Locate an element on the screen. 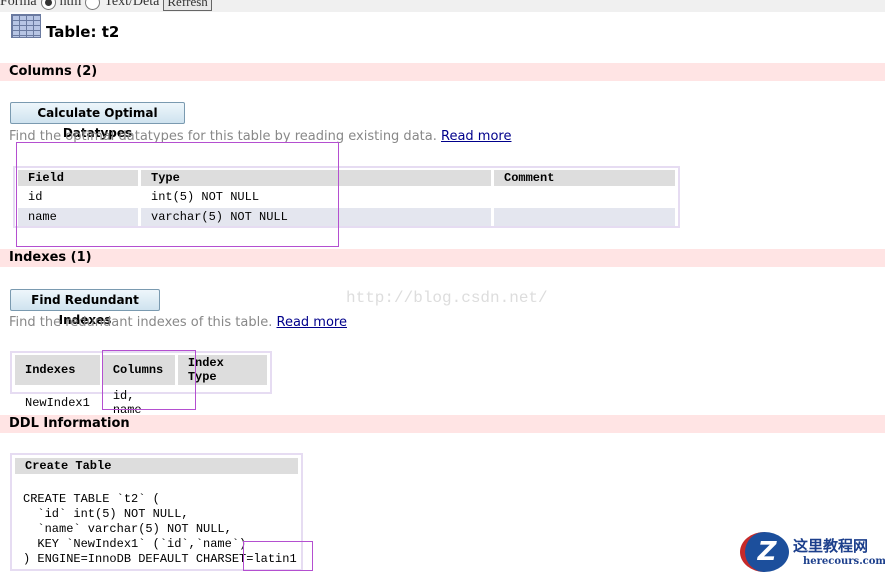 Image resolution: width=885 pixels, height=574 pixels. radio-text is located at coordinates (93, 5).